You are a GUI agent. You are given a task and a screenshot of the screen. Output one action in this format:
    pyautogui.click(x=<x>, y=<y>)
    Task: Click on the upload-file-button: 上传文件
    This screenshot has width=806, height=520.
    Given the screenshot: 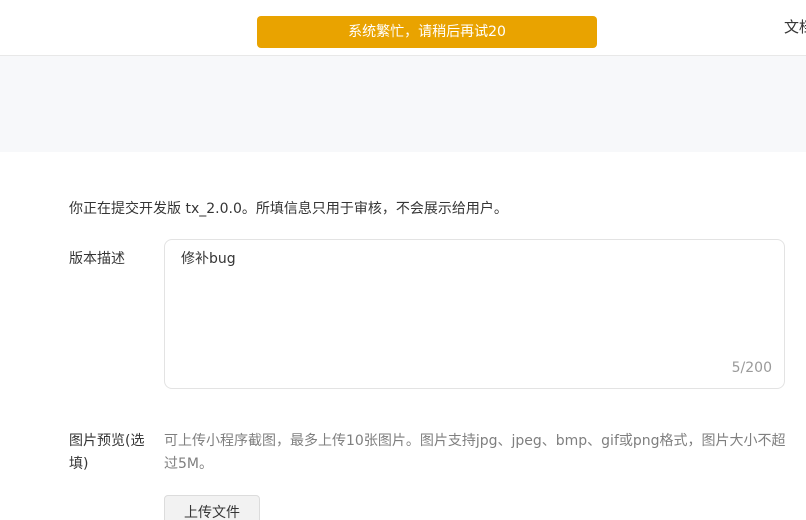 What is the action you would take?
    pyautogui.click(x=212, y=507)
    